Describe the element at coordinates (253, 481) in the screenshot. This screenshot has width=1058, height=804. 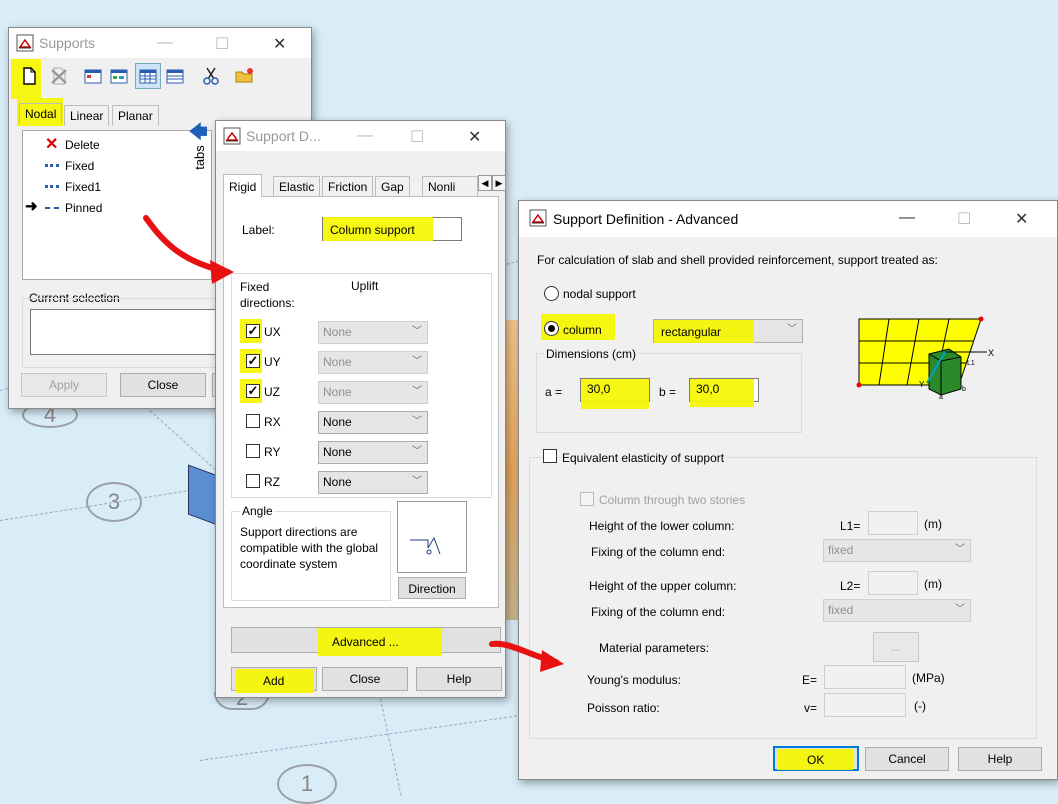
I see `direction-checkbox-rz` at that location.